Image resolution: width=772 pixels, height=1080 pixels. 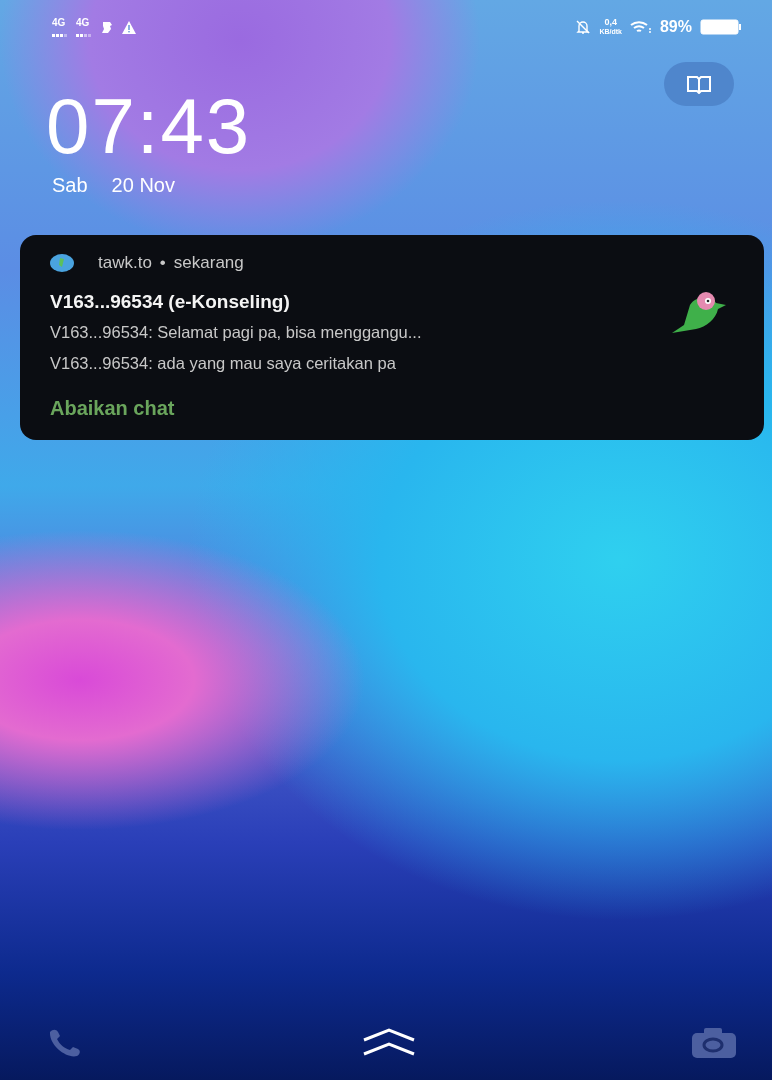 What do you see at coordinates (714, 1043) in the screenshot?
I see `camera-icon` at bounding box center [714, 1043].